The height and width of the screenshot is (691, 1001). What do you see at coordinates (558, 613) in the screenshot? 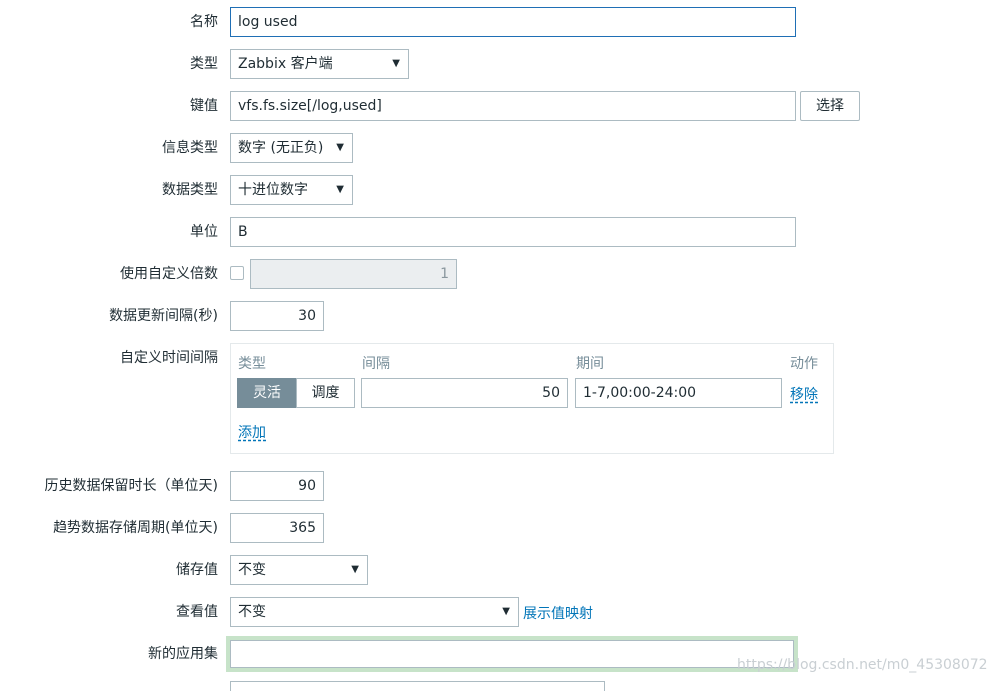
I see `value-mapping-link: 展示值映射` at bounding box center [558, 613].